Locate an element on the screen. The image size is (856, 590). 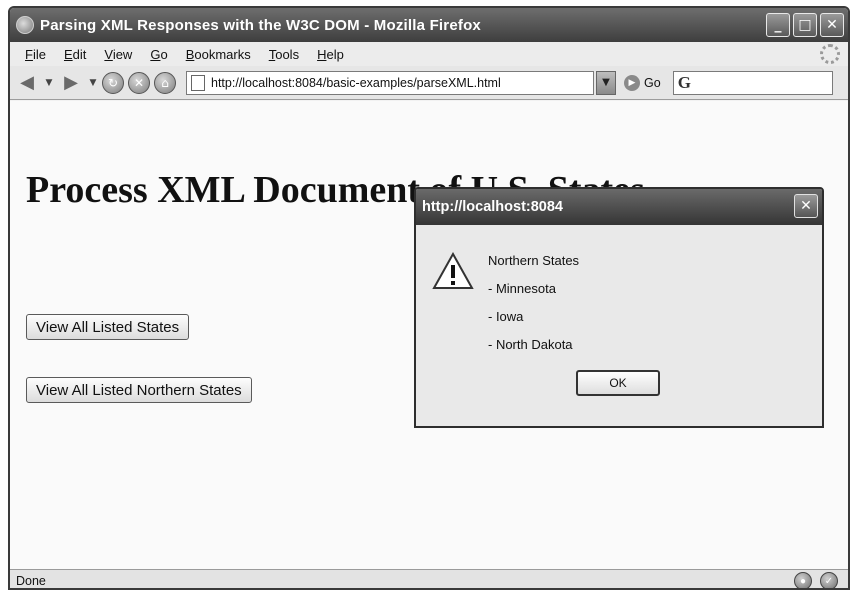
throbber-icon is located at coordinates (830, 54).